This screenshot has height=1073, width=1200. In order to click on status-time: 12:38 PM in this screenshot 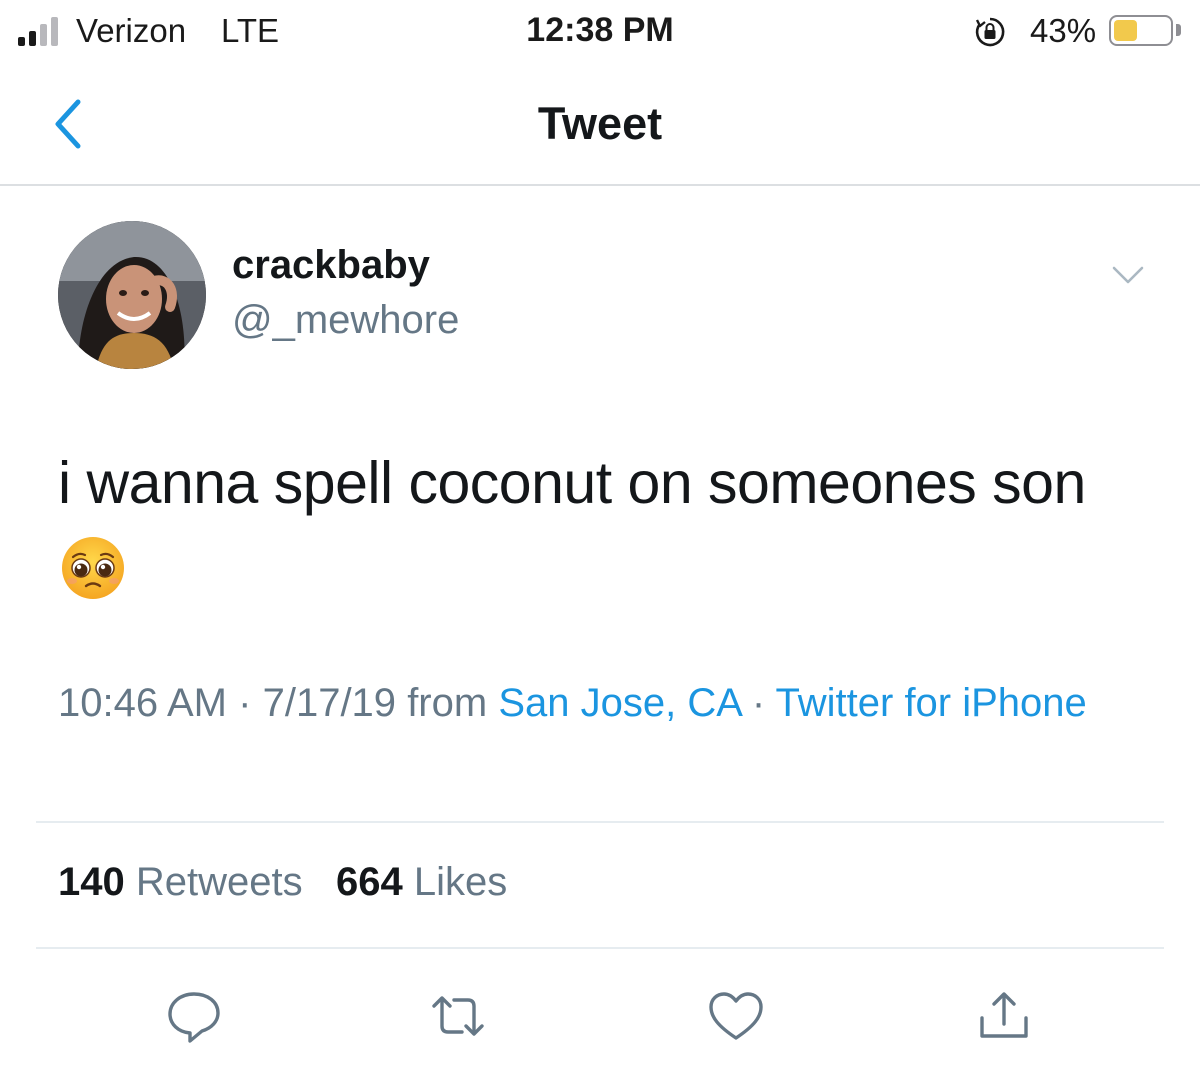, I will do `click(600, 30)`.